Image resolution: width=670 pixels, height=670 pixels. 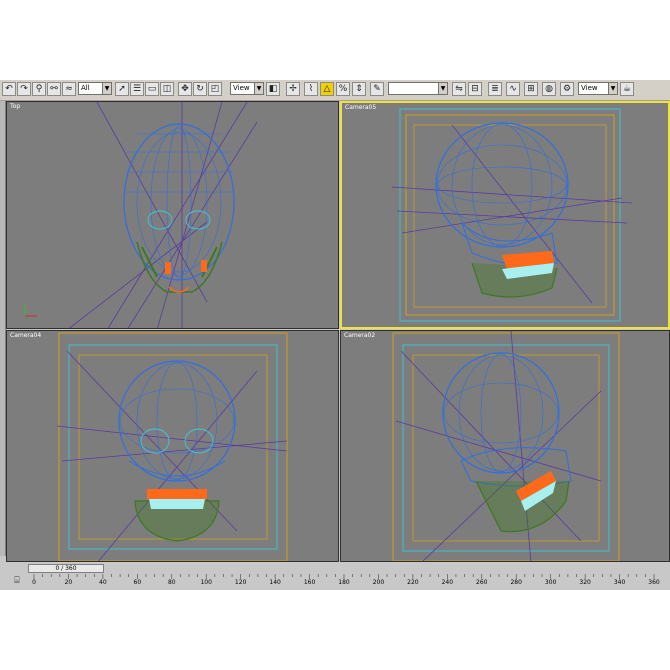 I want to click on time-slider: 0 / 360, so click(x=66, y=568).